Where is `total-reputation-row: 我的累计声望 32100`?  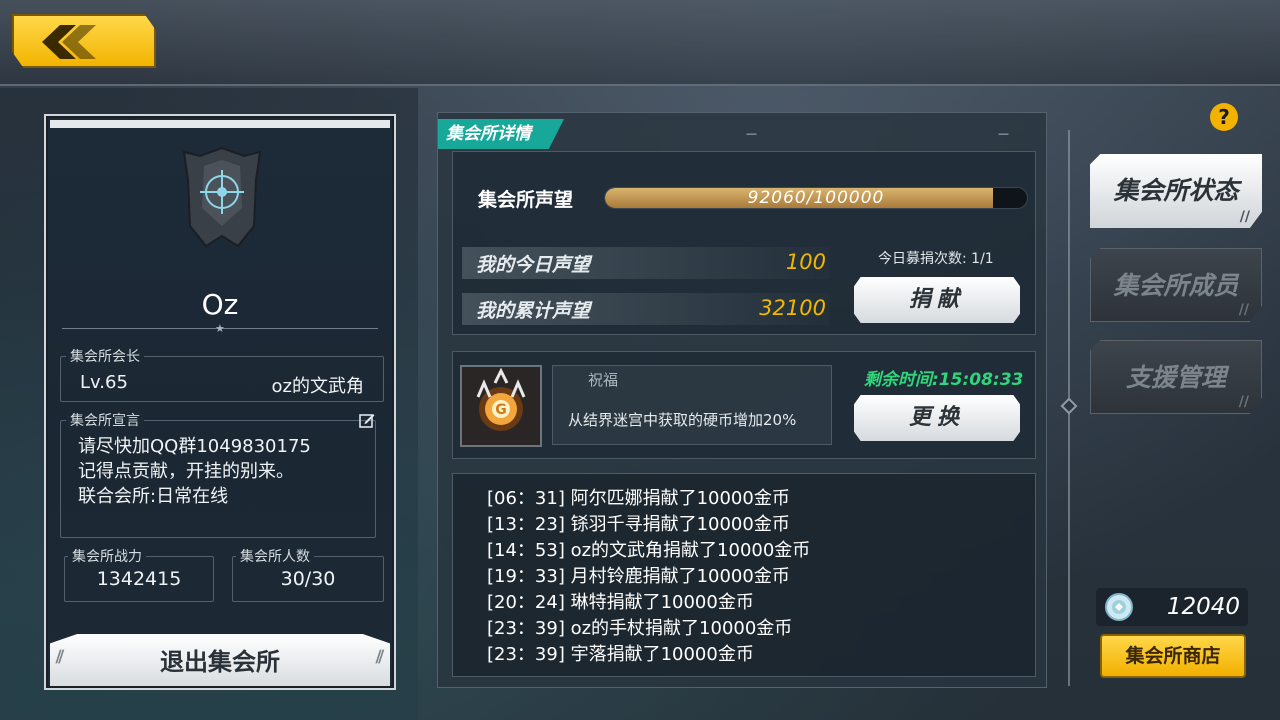 total-reputation-row: 我的累计声望 32100 is located at coordinates (646, 309).